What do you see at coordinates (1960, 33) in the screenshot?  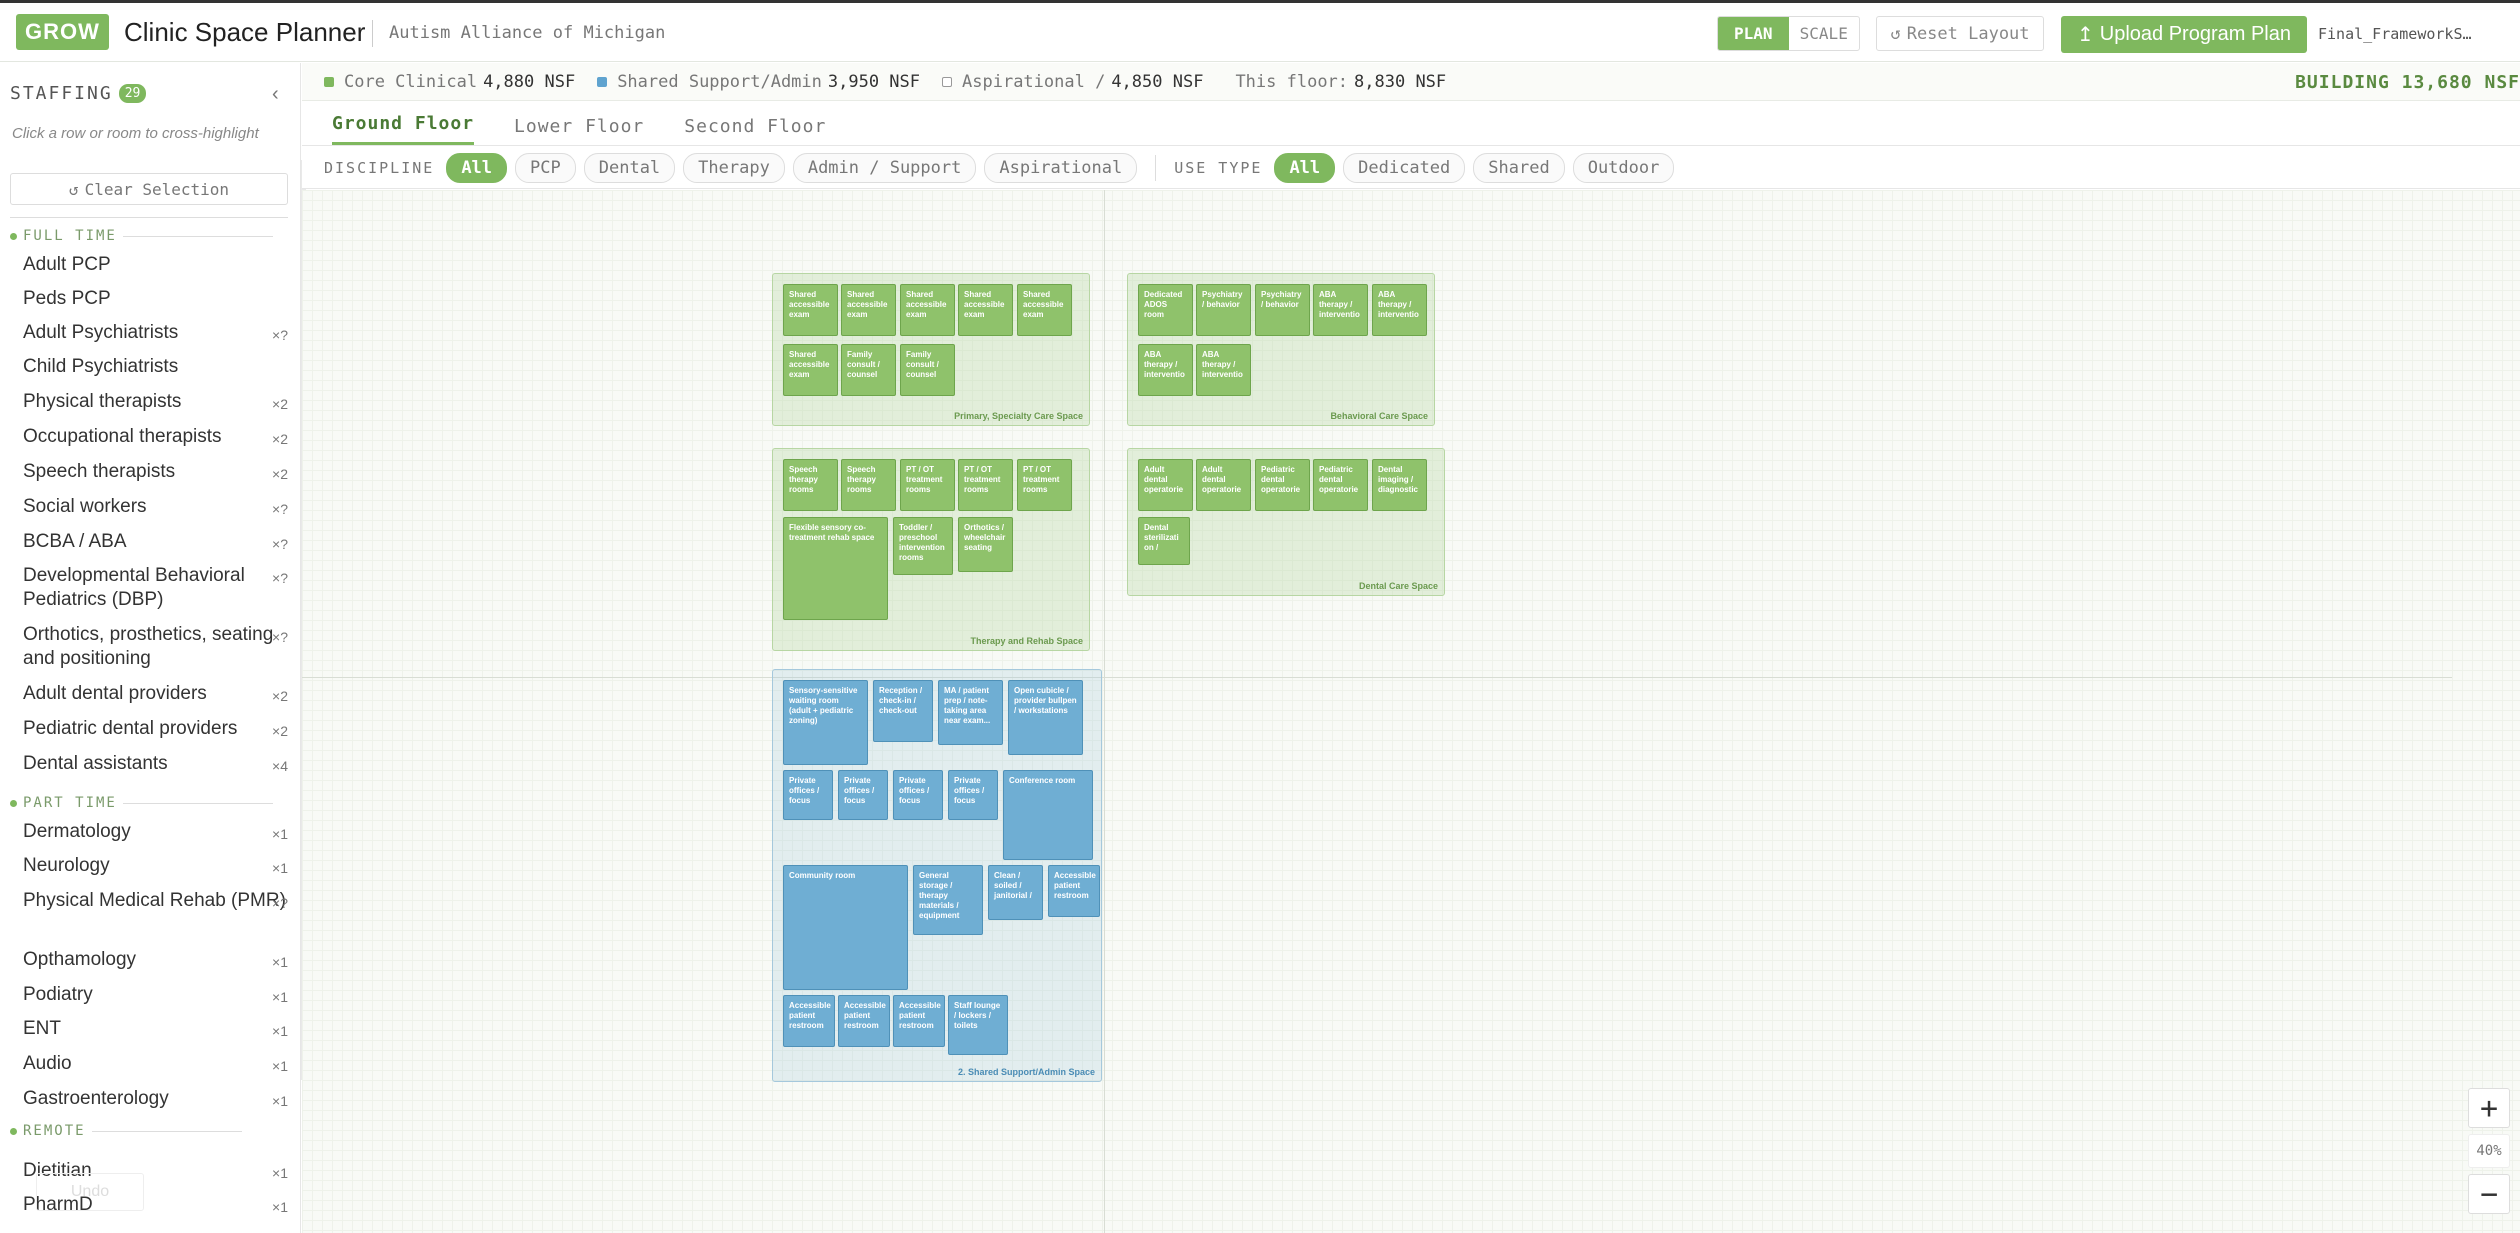 I see `reset-layout-button: ↺ Reset Layout` at bounding box center [1960, 33].